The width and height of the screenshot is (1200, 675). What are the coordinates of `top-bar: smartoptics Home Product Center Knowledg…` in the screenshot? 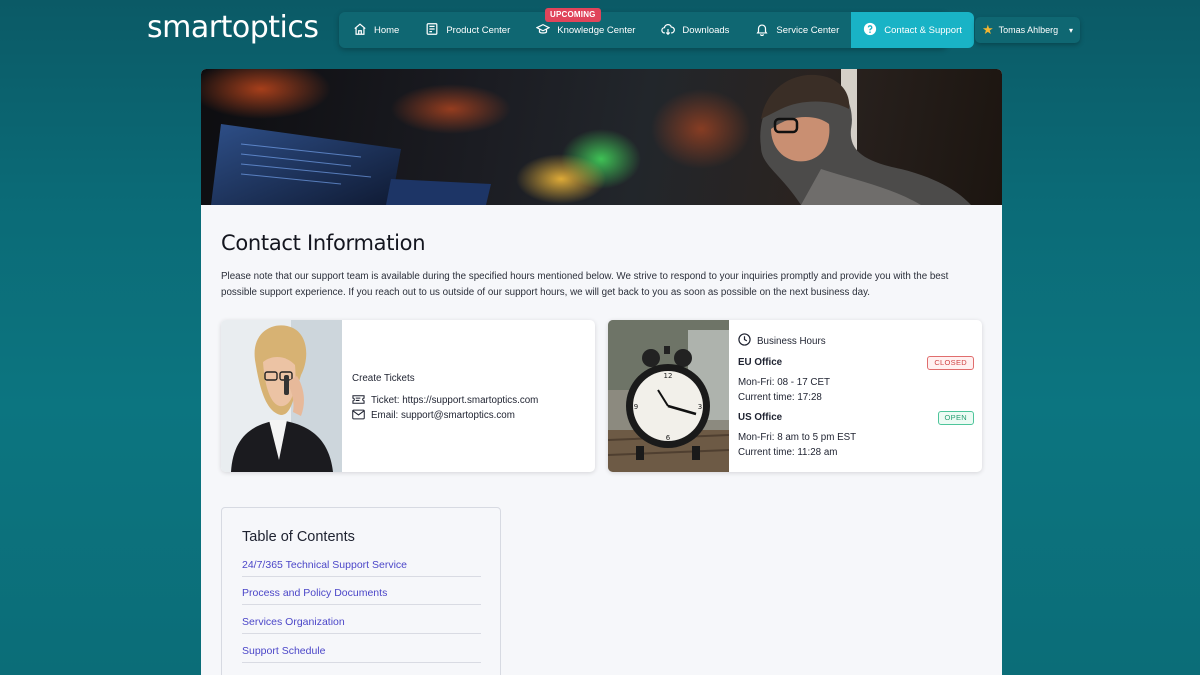 It's located at (600, 29).